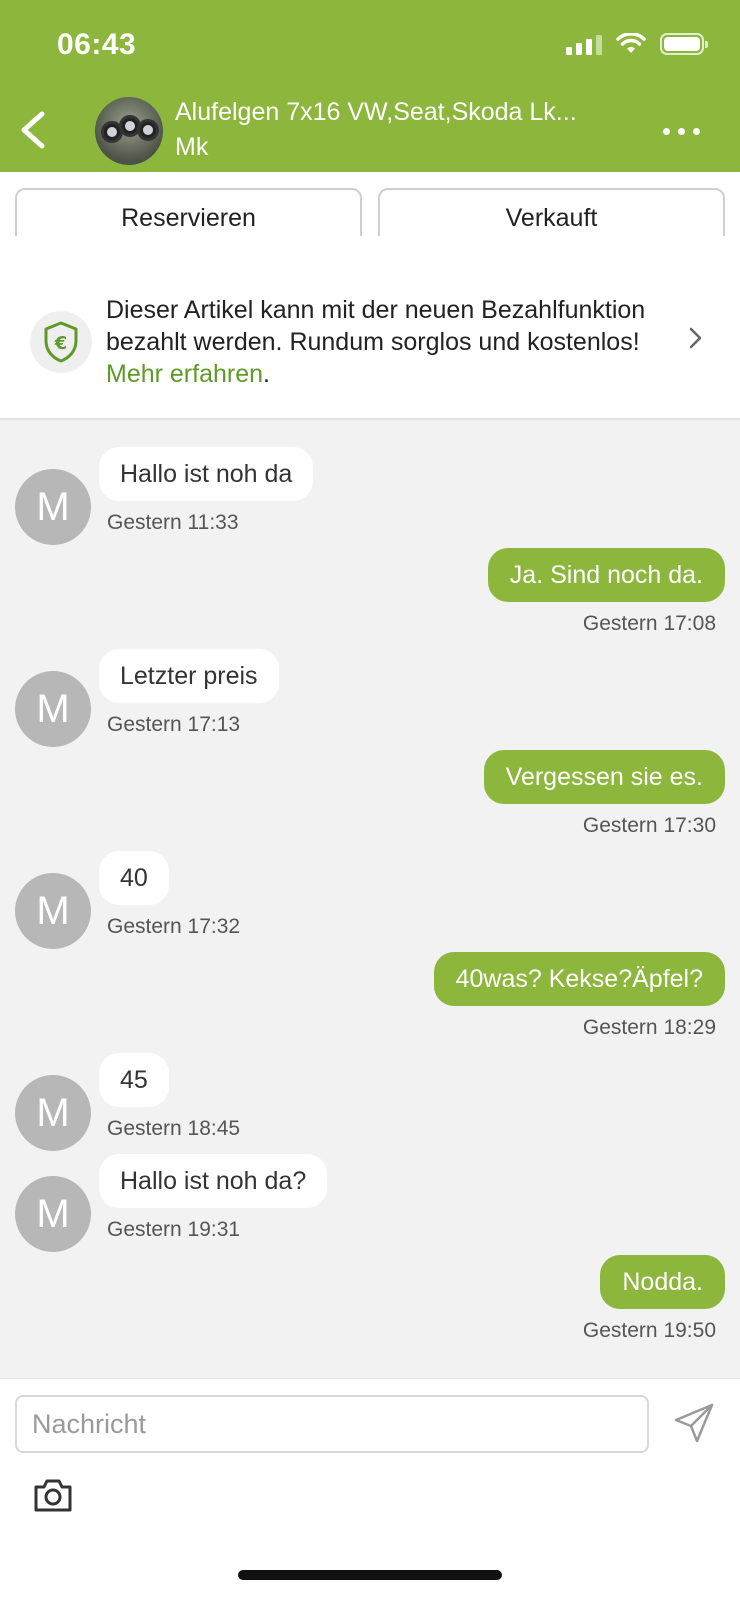 The height and width of the screenshot is (1600, 740). I want to click on status-icons, so click(637, 44).